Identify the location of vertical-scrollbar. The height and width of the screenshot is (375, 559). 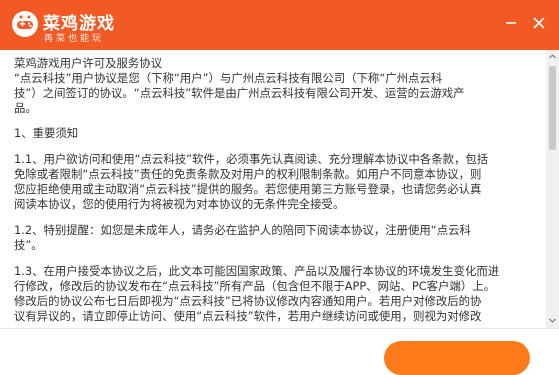
(552, 189).